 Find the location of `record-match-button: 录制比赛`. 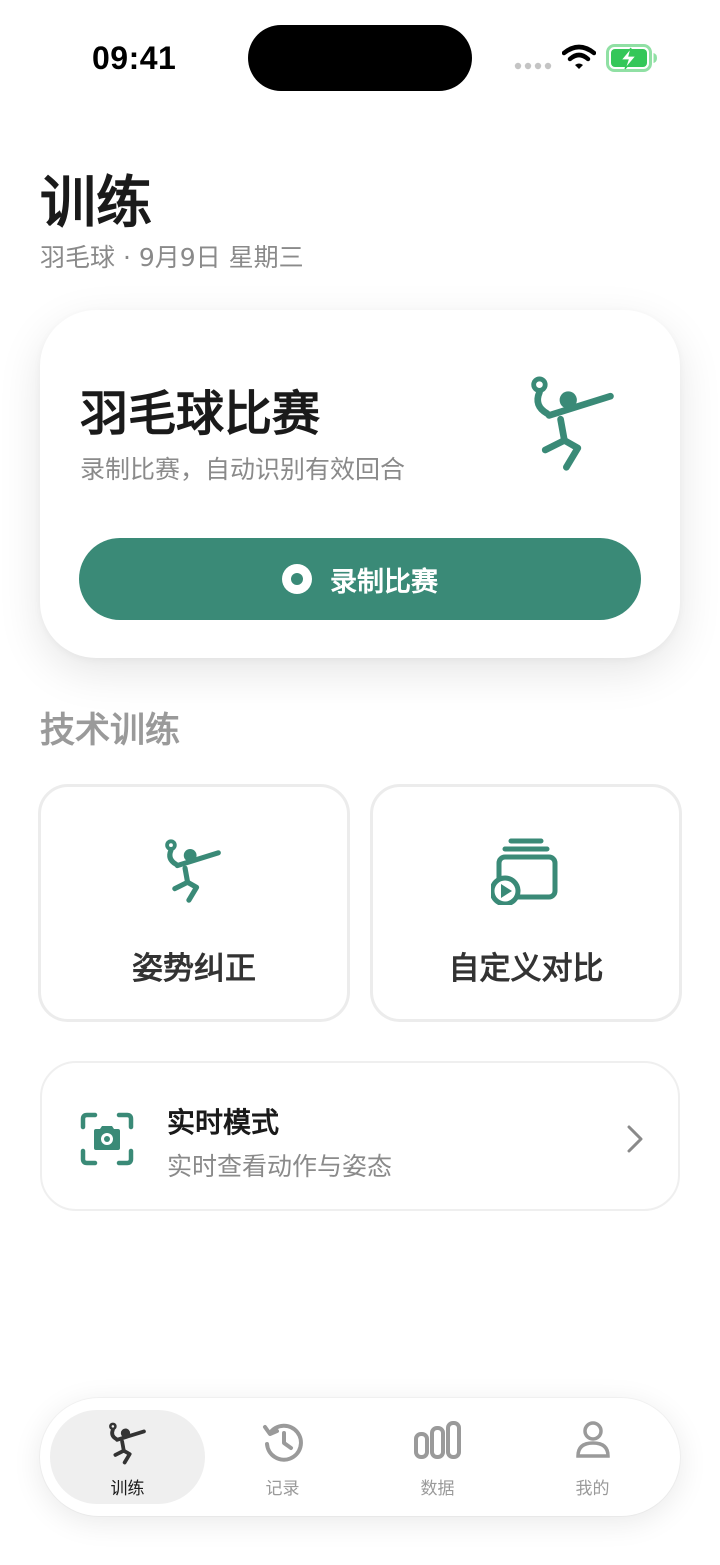

record-match-button: 录制比赛 is located at coordinates (360, 579).